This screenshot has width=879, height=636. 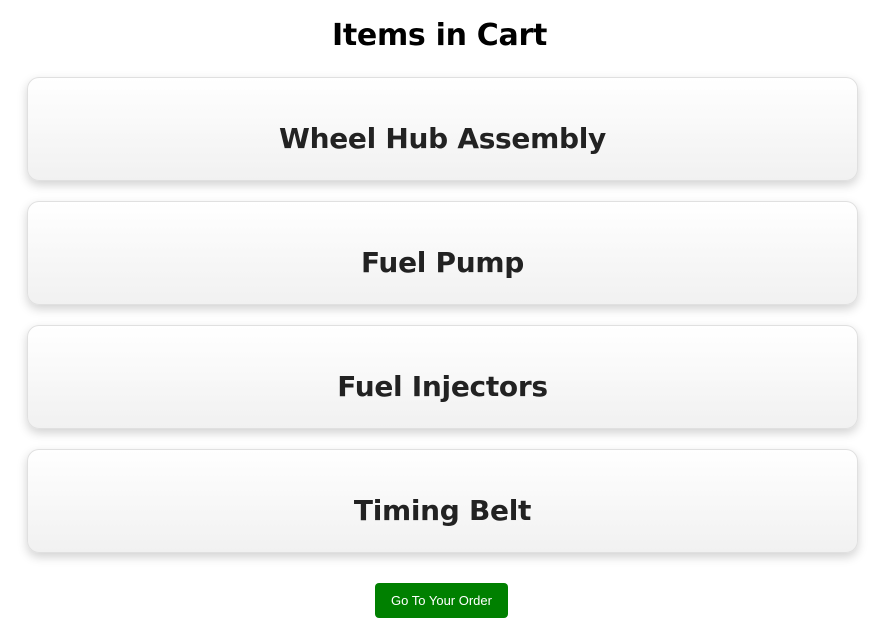 I want to click on cart-item-name: Wheel Hub Assembly, so click(x=442, y=138).